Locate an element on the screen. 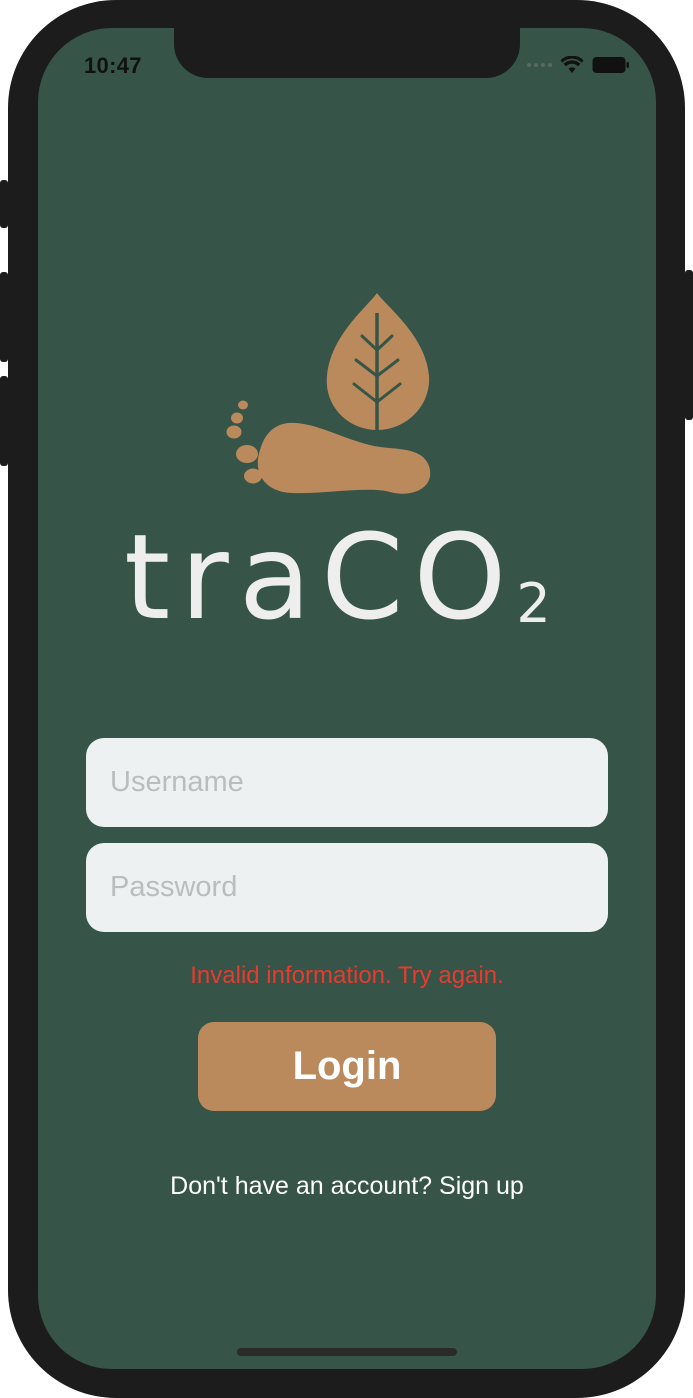  notch is located at coordinates (347, 53).